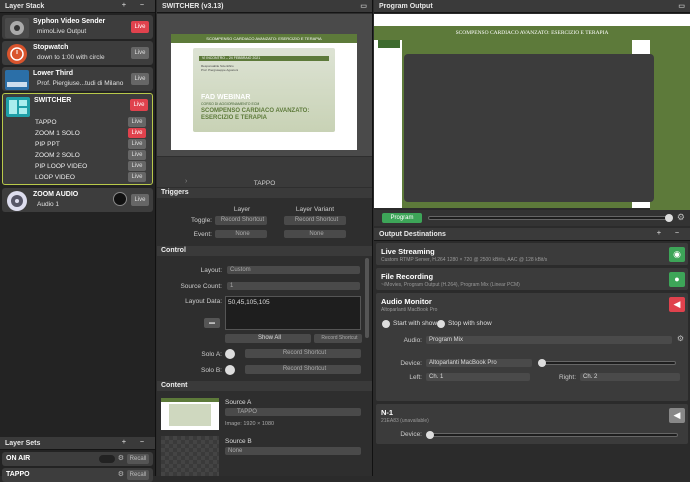 Image resolution: width=690 pixels, height=482 pixels. Describe the element at coordinates (53, 73) in the screenshot. I see `layer-name: Lower Third` at that location.